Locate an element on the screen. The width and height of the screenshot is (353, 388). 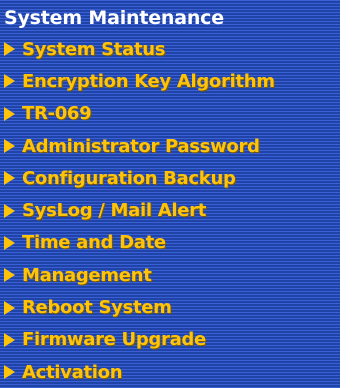
menu-item-tr-069: TR-069 is located at coordinates (172, 114).